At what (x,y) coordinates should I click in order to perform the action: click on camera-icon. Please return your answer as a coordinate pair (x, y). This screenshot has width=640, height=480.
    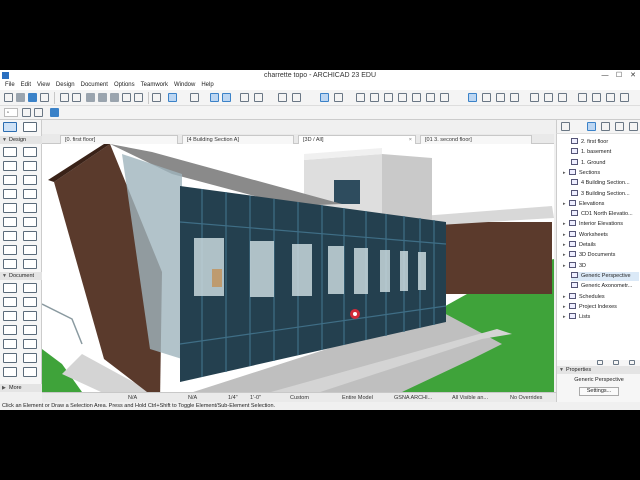
    Looking at the image, I should click on (596, 97).